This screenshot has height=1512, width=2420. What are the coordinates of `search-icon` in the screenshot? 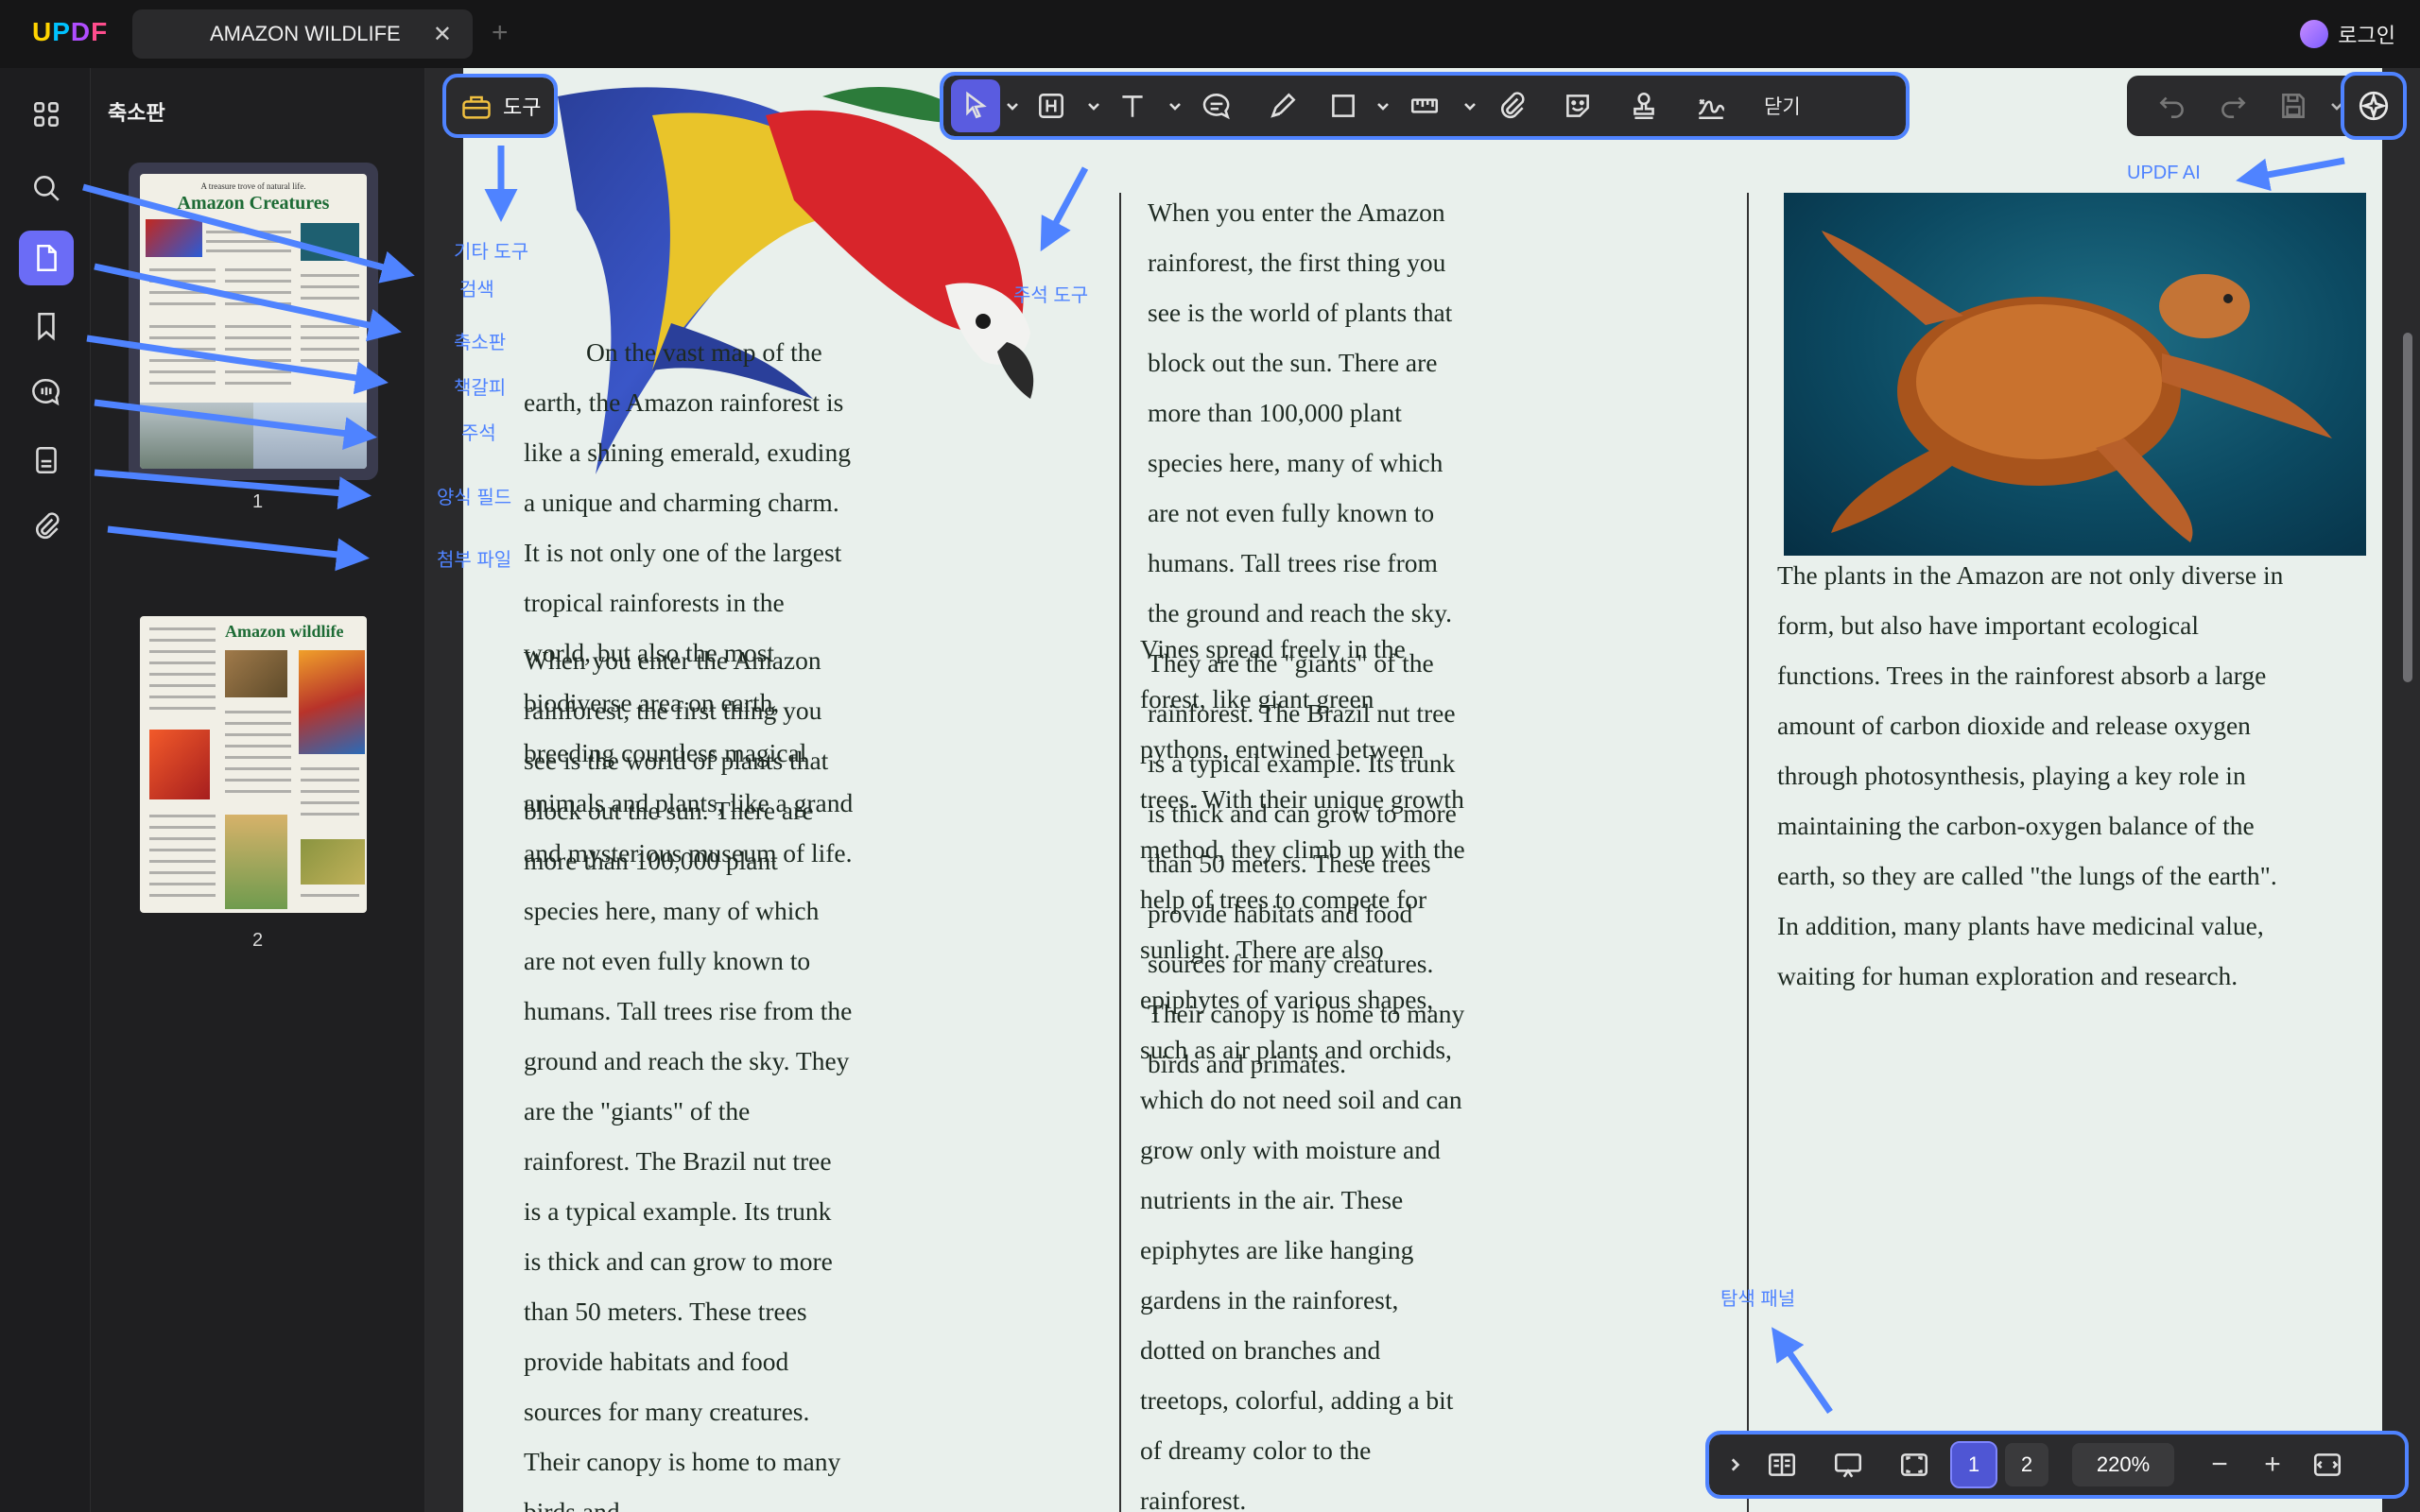 It's located at (46, 188).